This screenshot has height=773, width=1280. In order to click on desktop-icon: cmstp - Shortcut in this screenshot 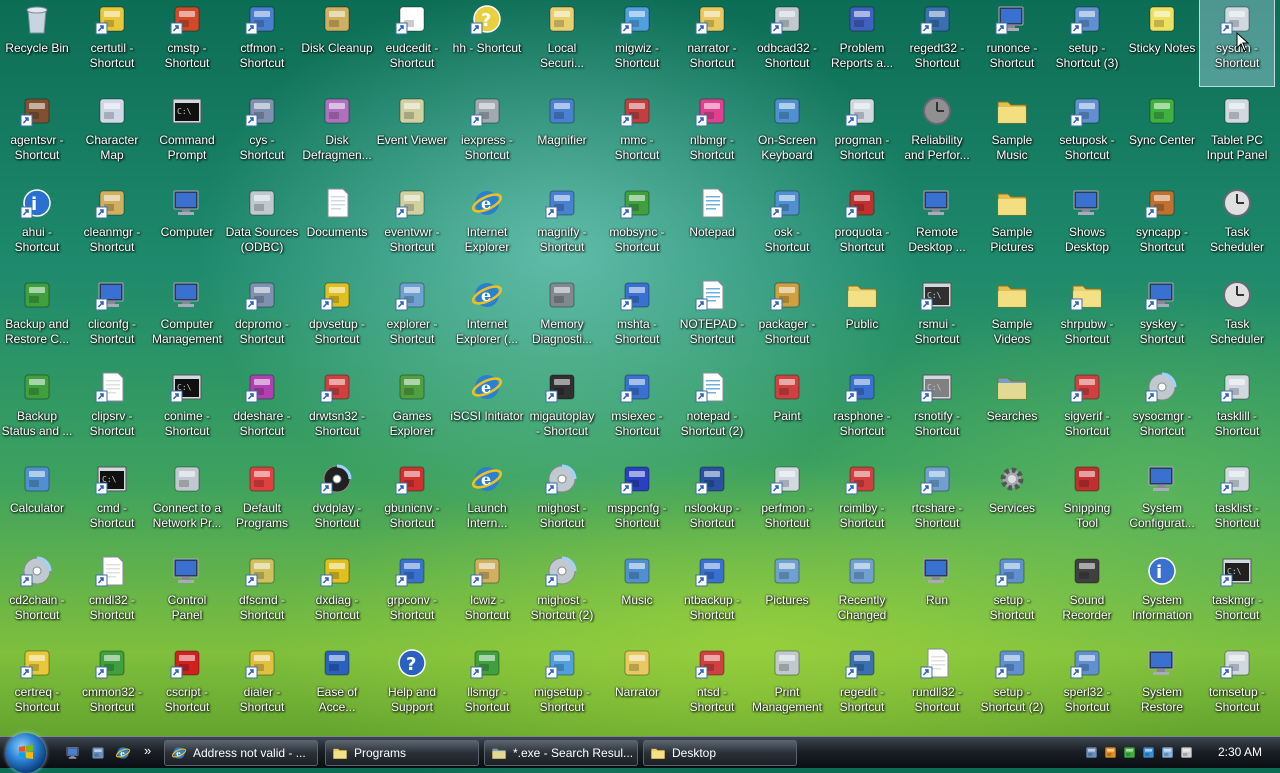, I will do `click(187, 43)`.